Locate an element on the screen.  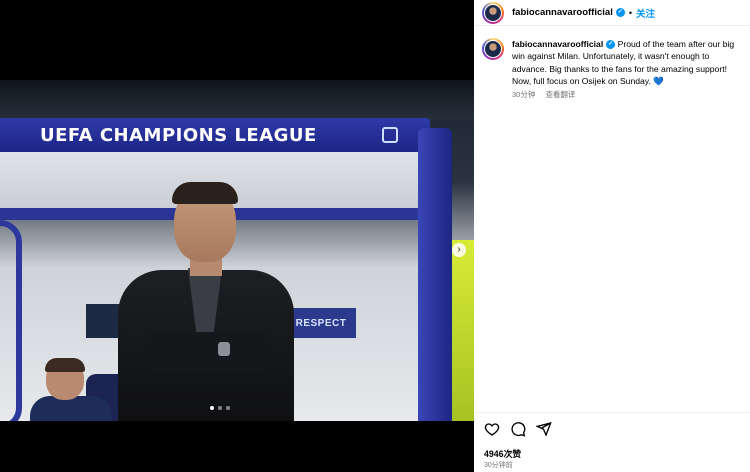
share-icon is located at coordinates (544, 429).